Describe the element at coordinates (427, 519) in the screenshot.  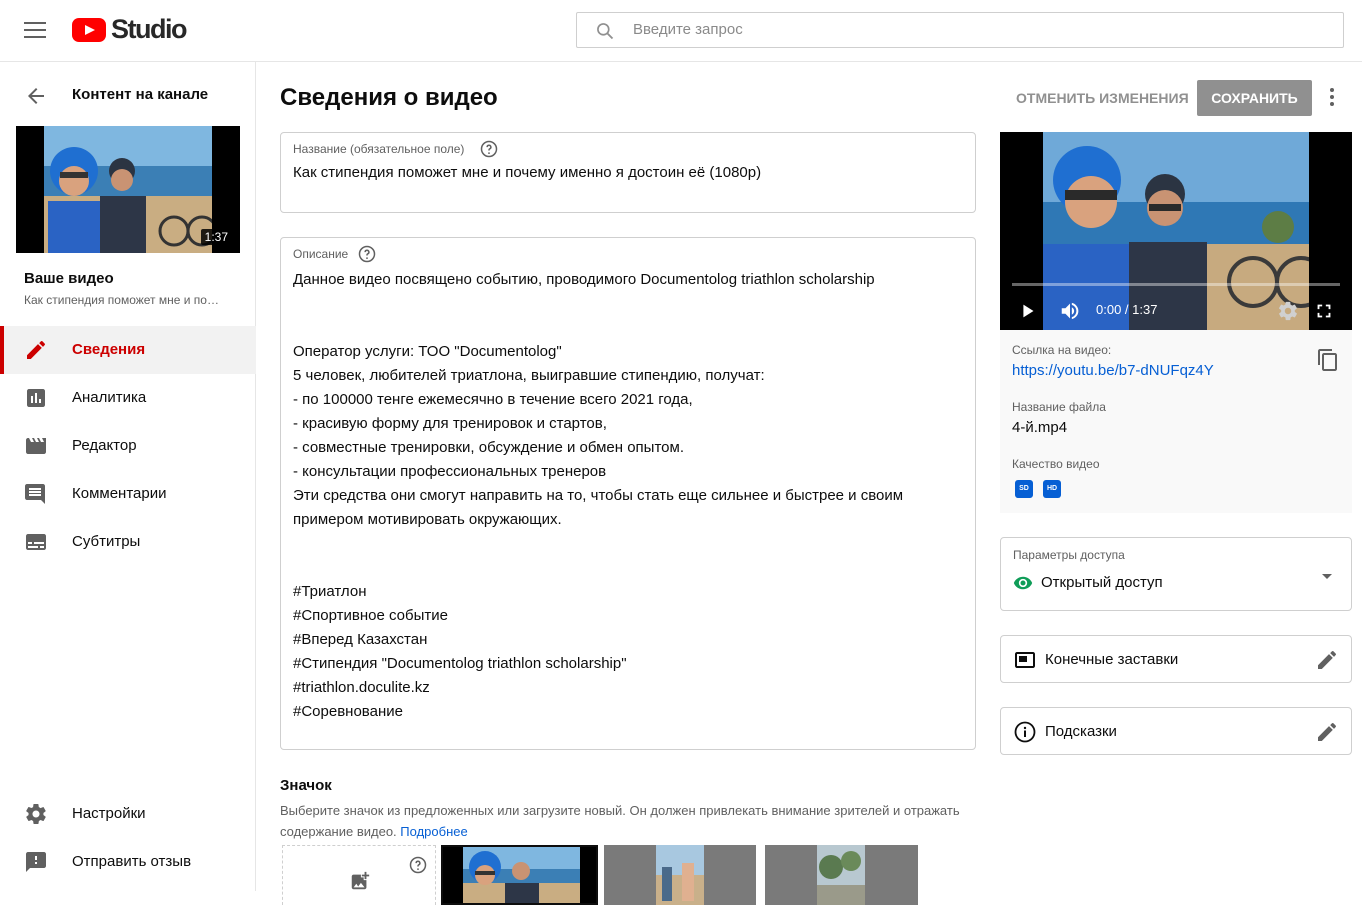
I see `description-line: примером мотивировать окружающих.` at that location.